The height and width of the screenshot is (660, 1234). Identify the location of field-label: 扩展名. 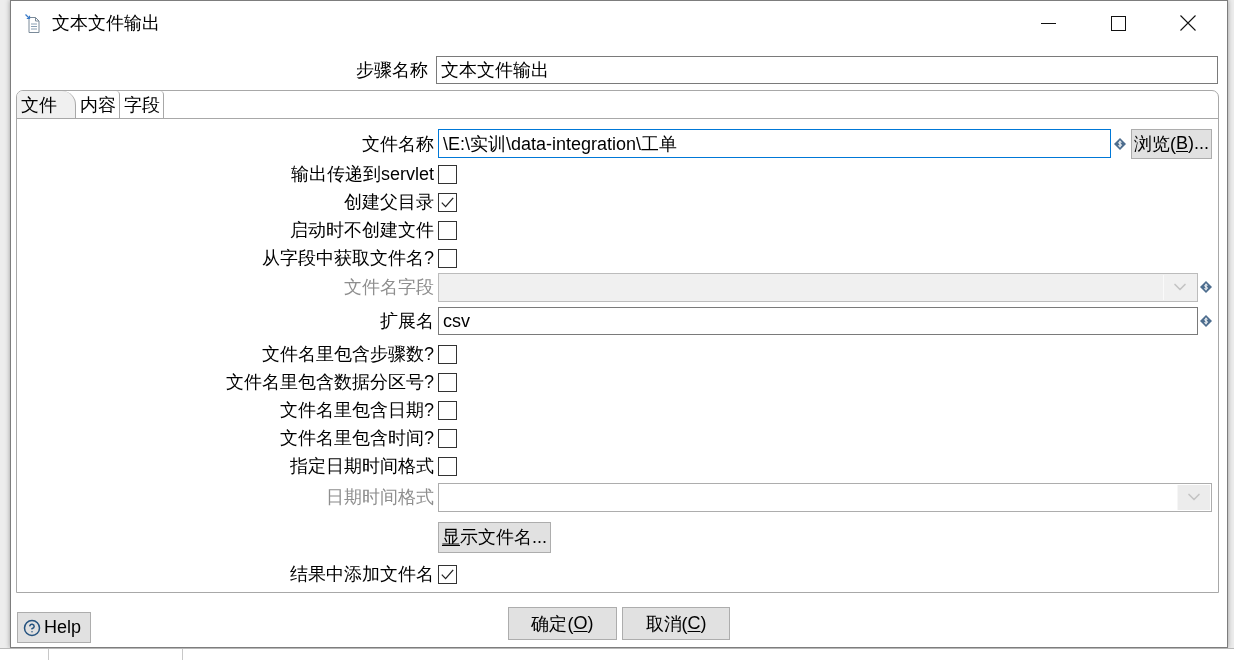
(407, 321).